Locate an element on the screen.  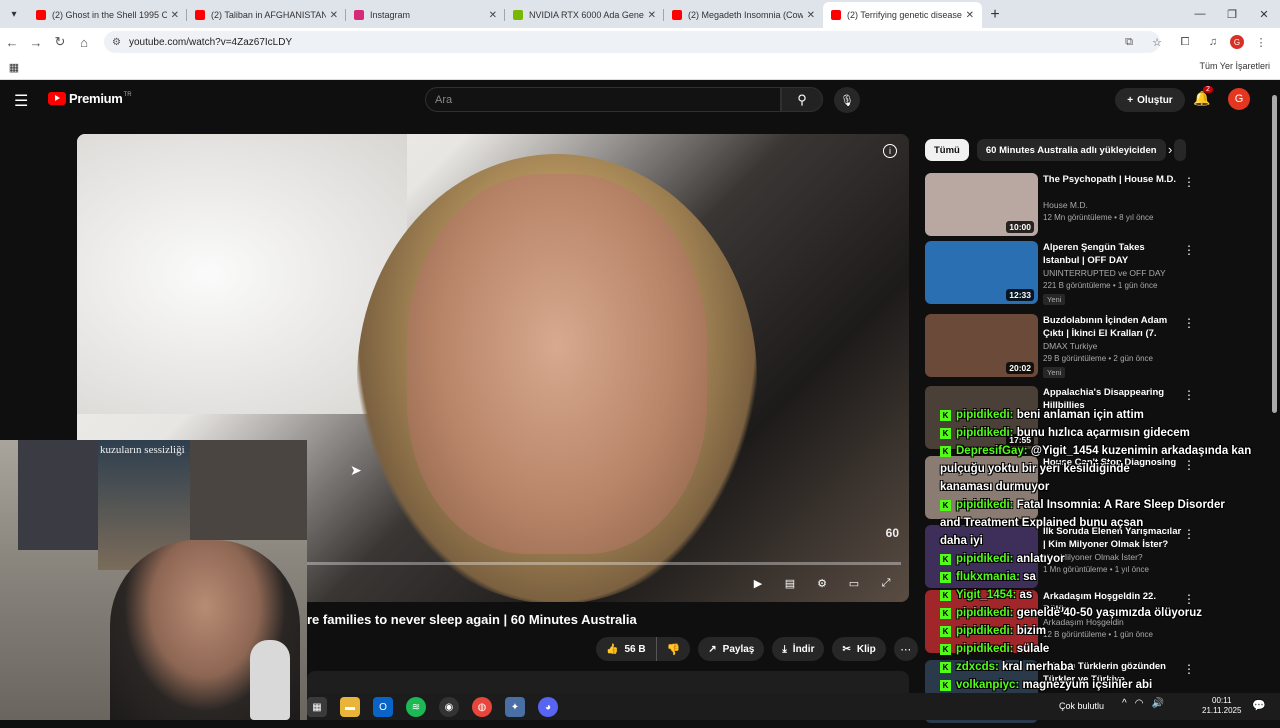
back-icon: ← is located at coordinates (12, 42).